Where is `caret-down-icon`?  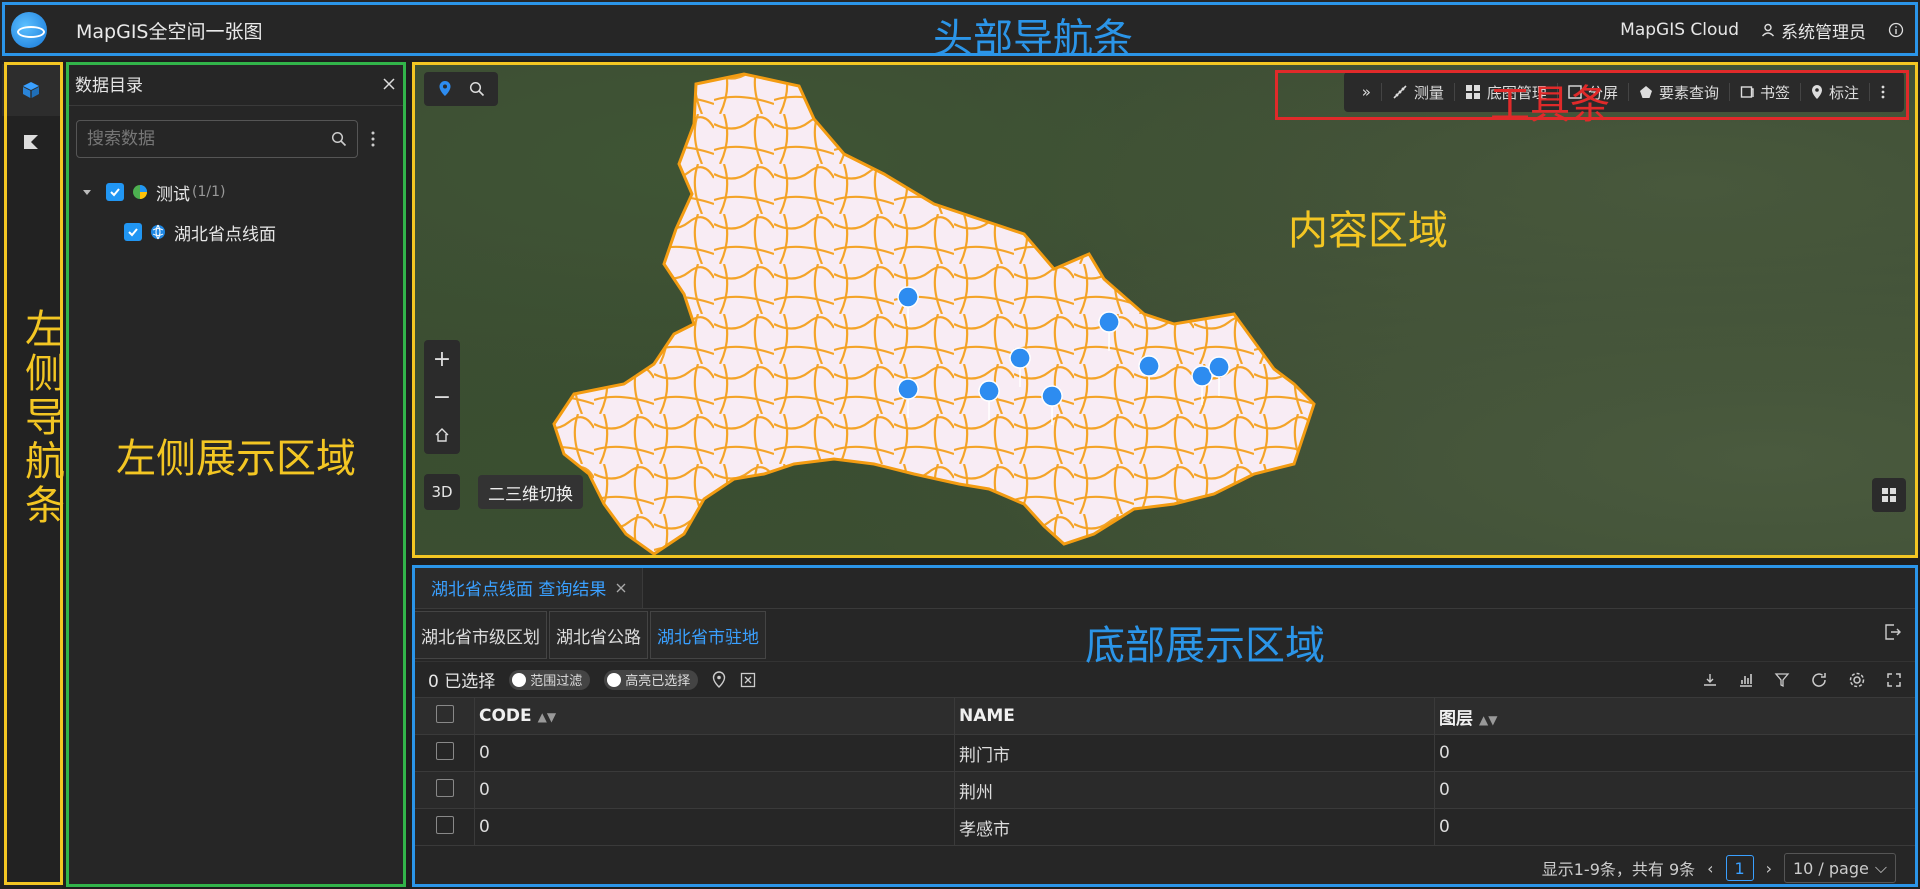
caret-down-icon is located at coordinates (87, 192).